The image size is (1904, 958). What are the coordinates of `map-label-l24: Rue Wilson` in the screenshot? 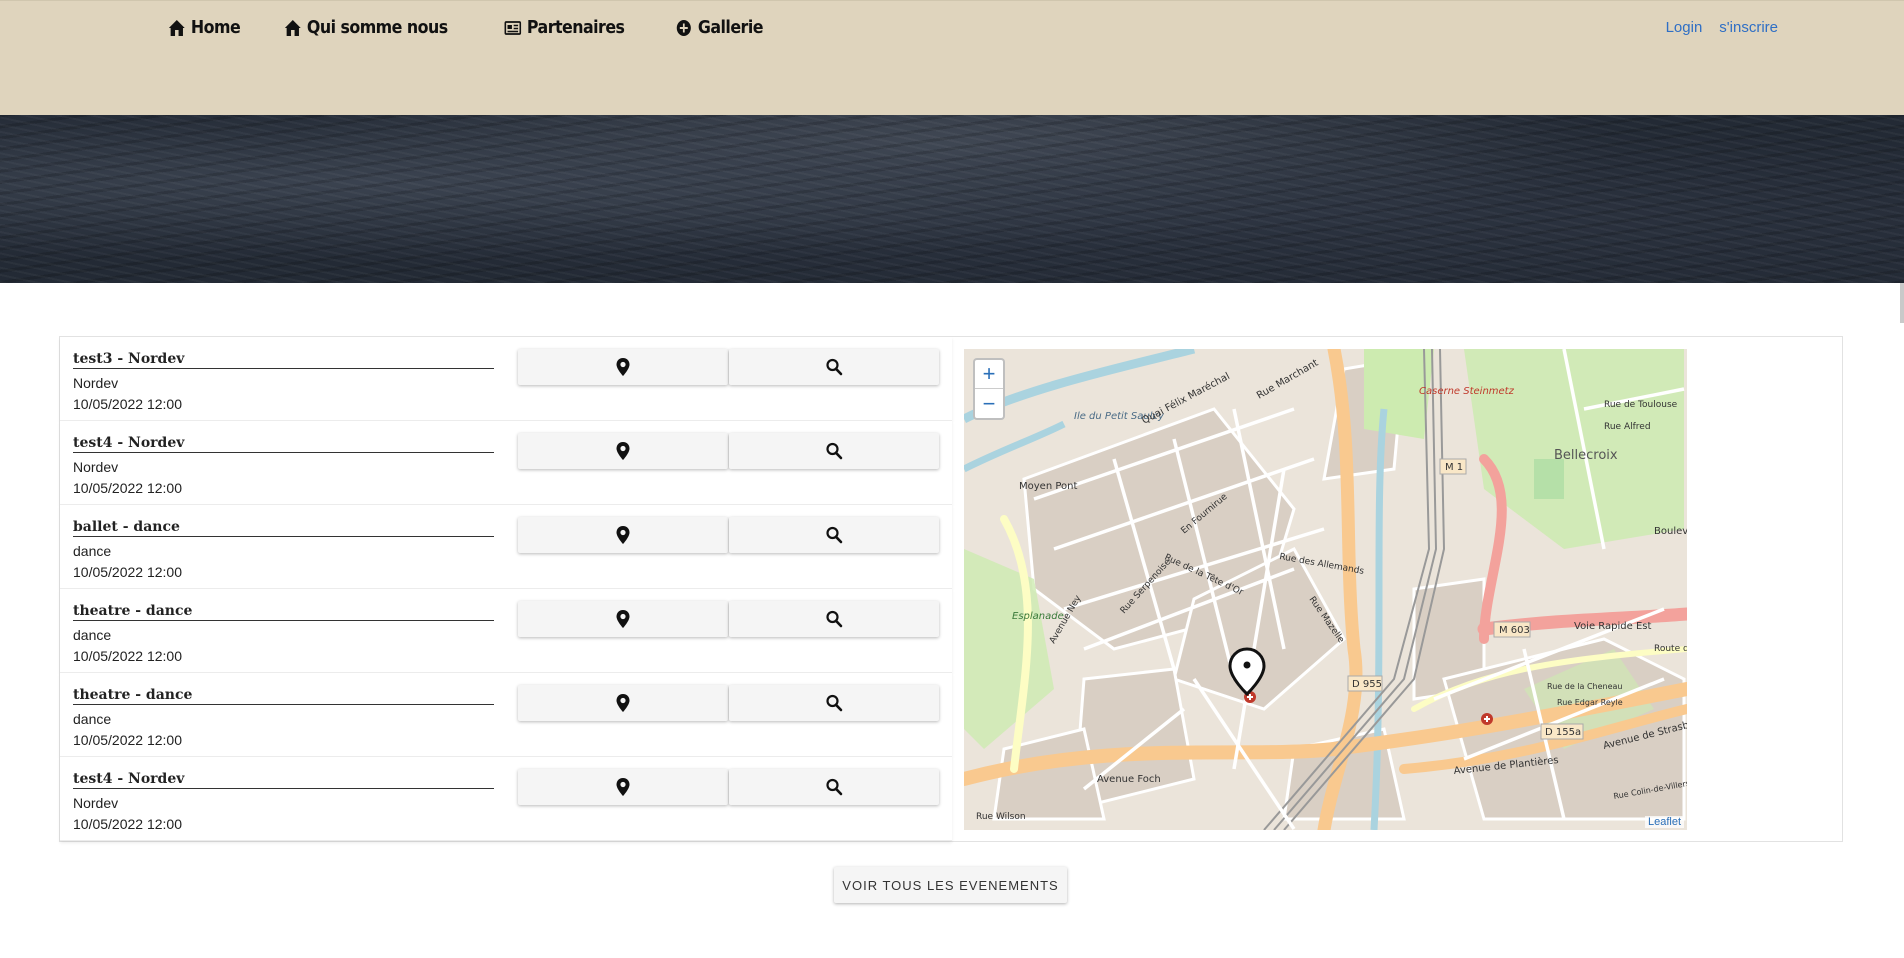 It's located at (1001, 817).